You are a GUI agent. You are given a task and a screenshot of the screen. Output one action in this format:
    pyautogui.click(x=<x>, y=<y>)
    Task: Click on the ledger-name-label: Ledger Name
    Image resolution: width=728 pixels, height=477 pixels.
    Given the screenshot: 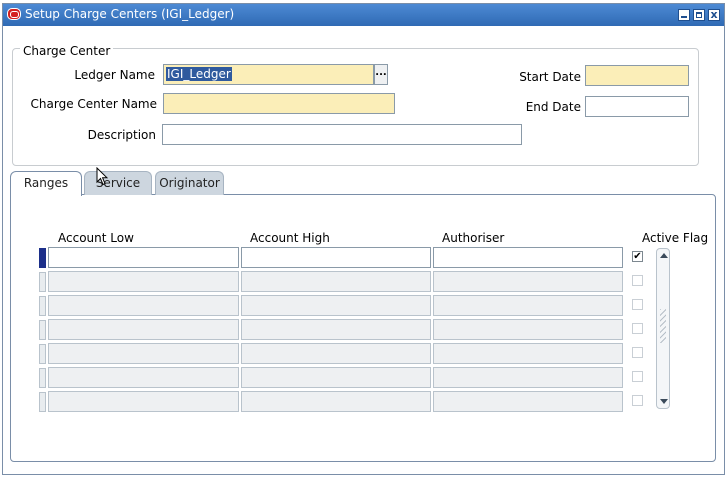 What is the action you would take?
    pyautogui.click(x=114, y=75)
    